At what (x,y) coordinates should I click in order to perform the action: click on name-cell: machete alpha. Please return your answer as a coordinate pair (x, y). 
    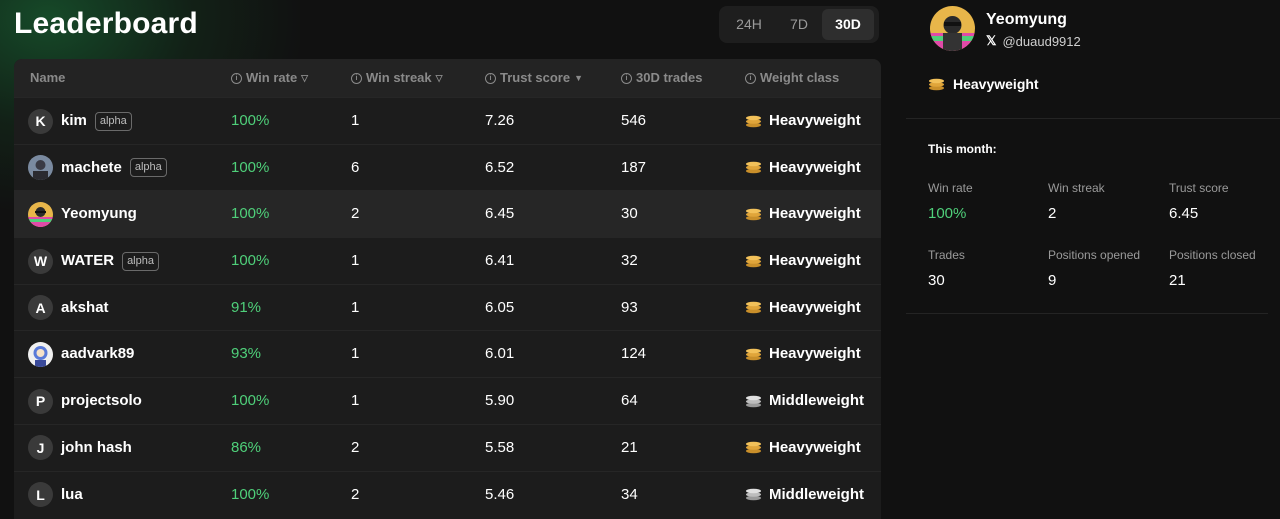
    Looking at the image, I should click on (97, 168).